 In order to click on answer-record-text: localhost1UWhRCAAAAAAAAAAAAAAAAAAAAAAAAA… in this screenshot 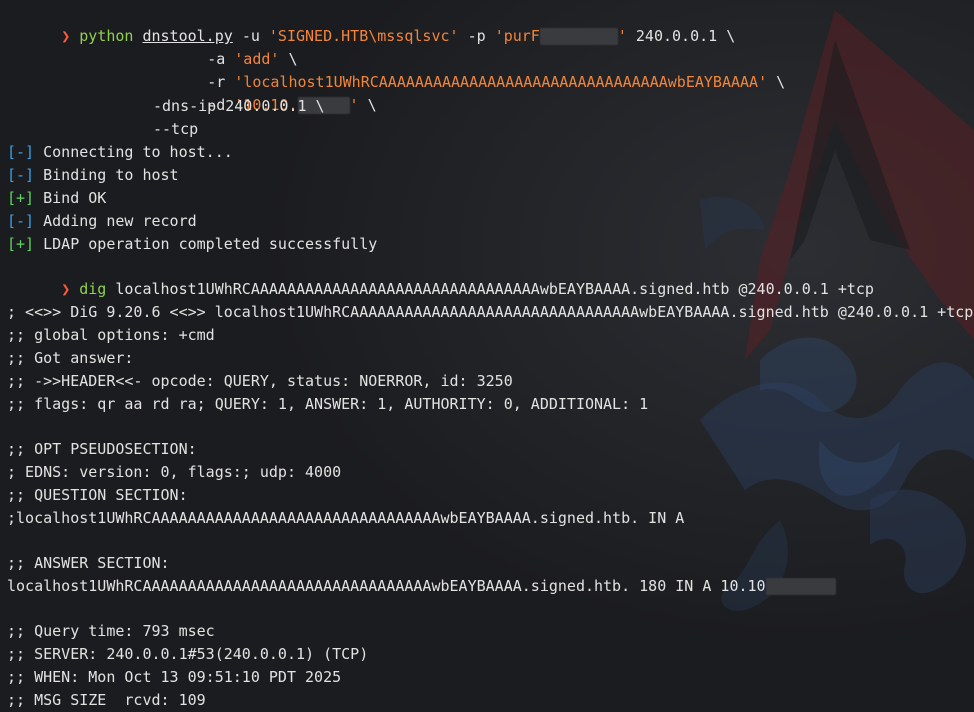, I will do `click(386, 586)`.